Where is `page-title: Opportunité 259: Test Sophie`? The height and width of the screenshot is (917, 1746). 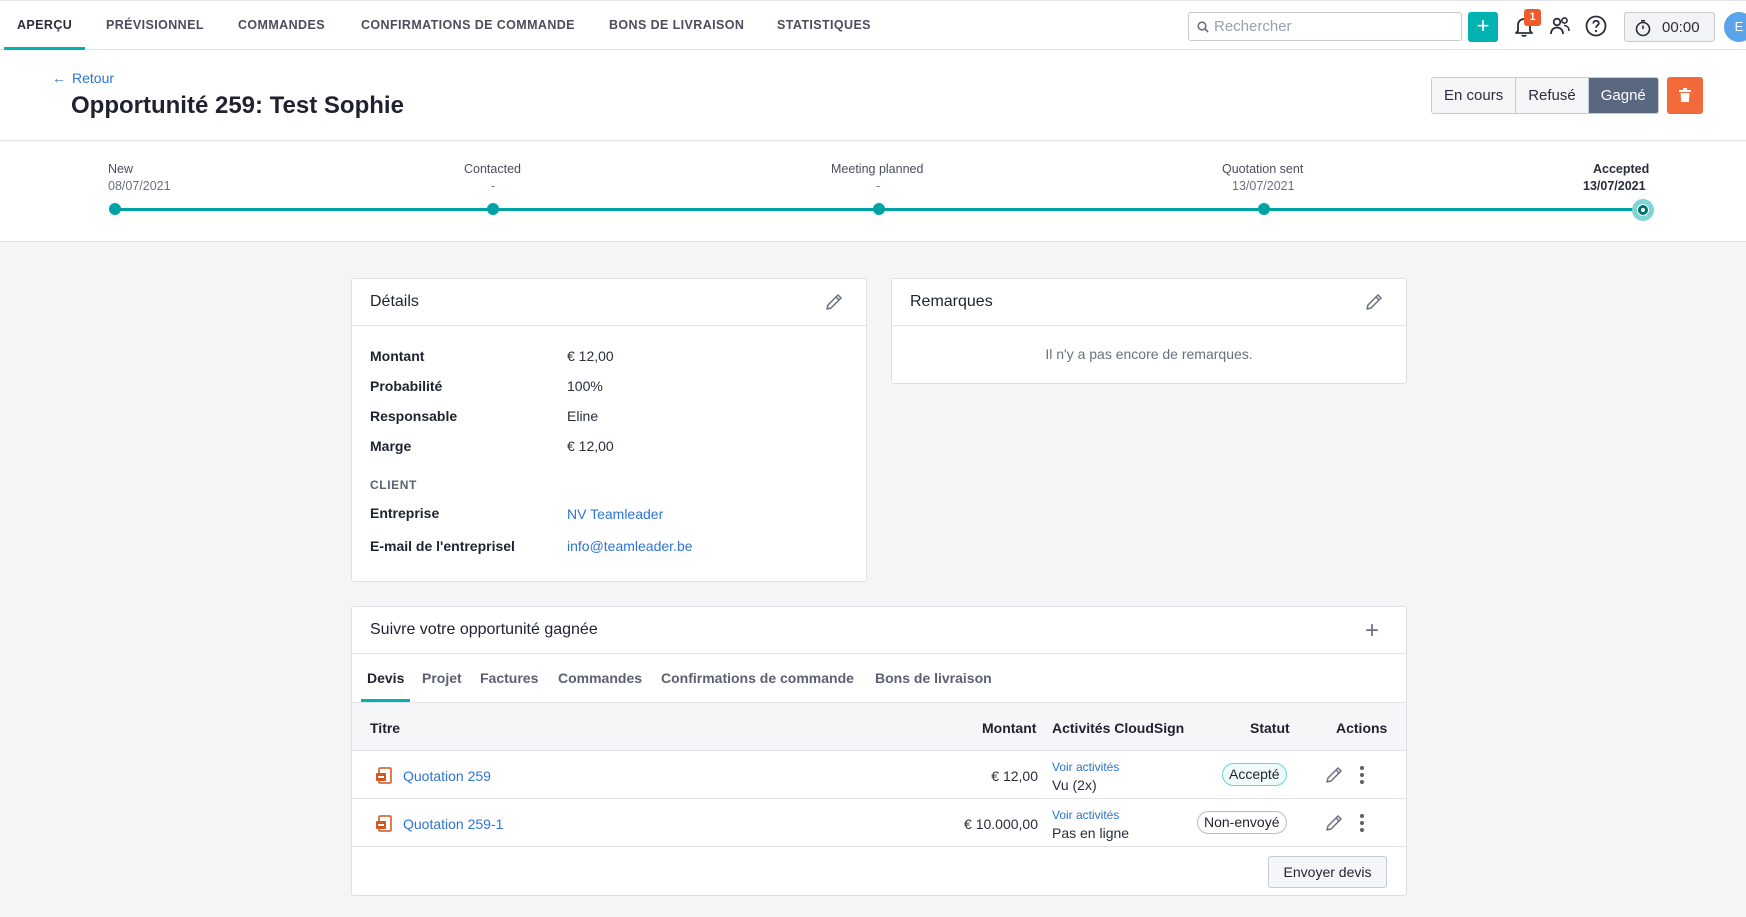 page-title: Opportunité 259: Test Sophie is located at coordinates (237, 105).